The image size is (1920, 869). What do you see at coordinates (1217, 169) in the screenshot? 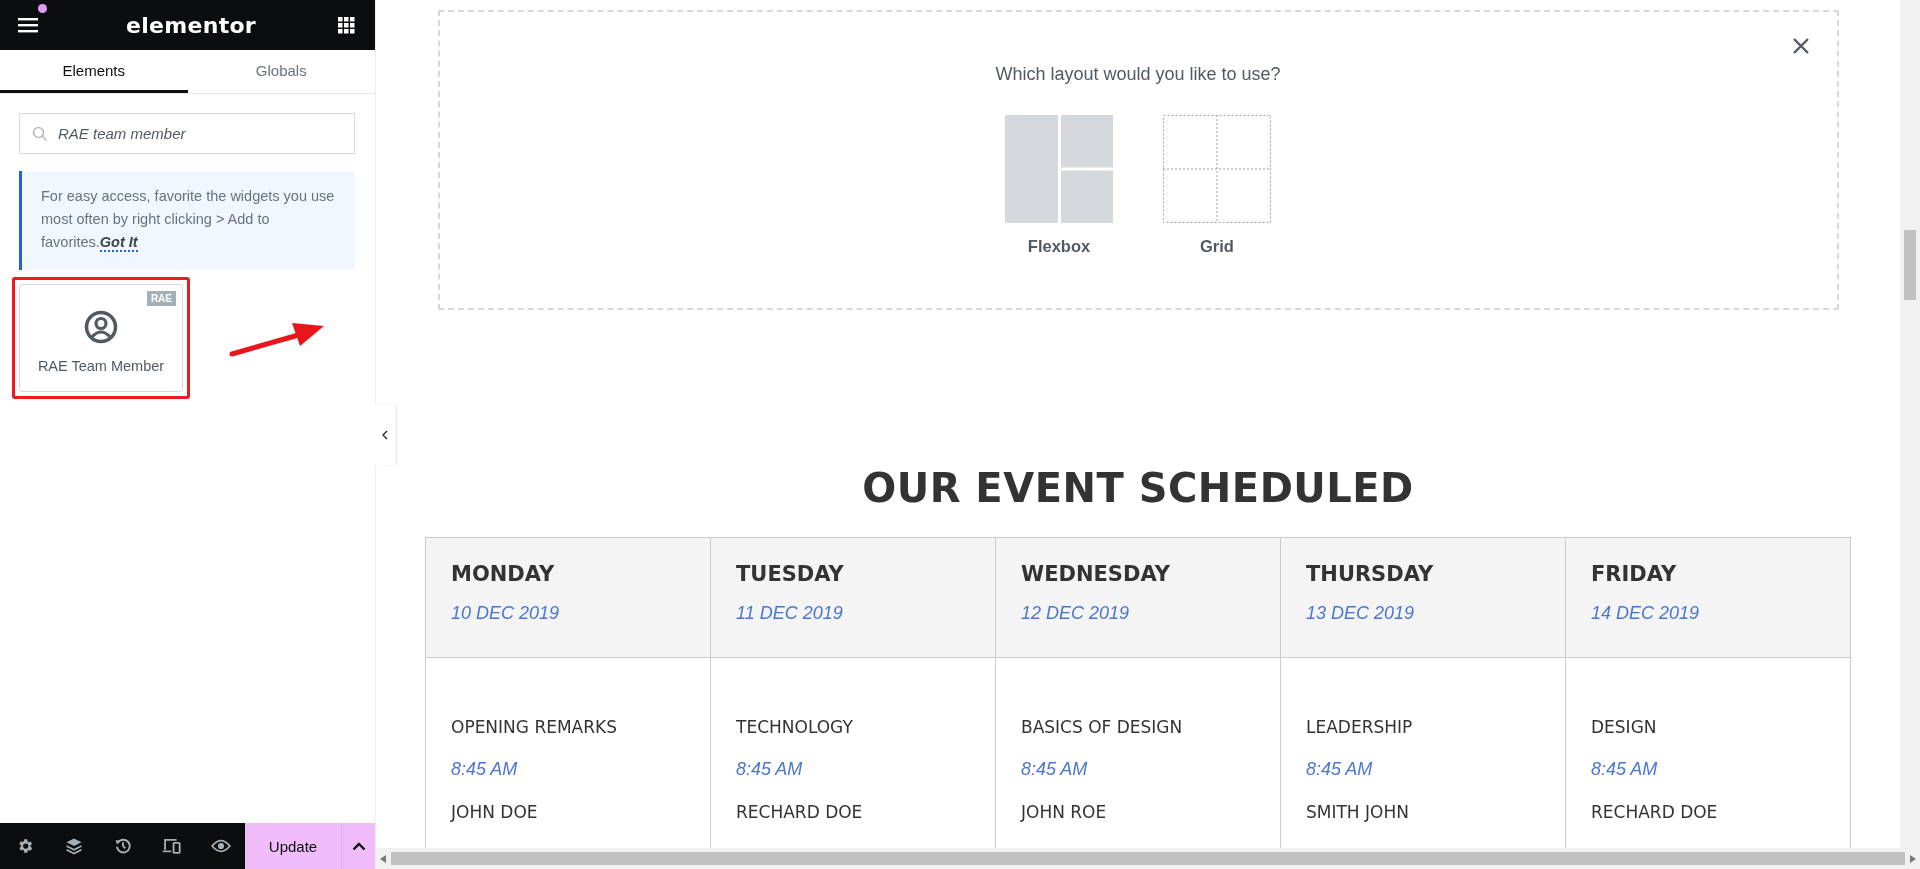
I see `grid-layout-icon` at bounding box center [1217, 169].